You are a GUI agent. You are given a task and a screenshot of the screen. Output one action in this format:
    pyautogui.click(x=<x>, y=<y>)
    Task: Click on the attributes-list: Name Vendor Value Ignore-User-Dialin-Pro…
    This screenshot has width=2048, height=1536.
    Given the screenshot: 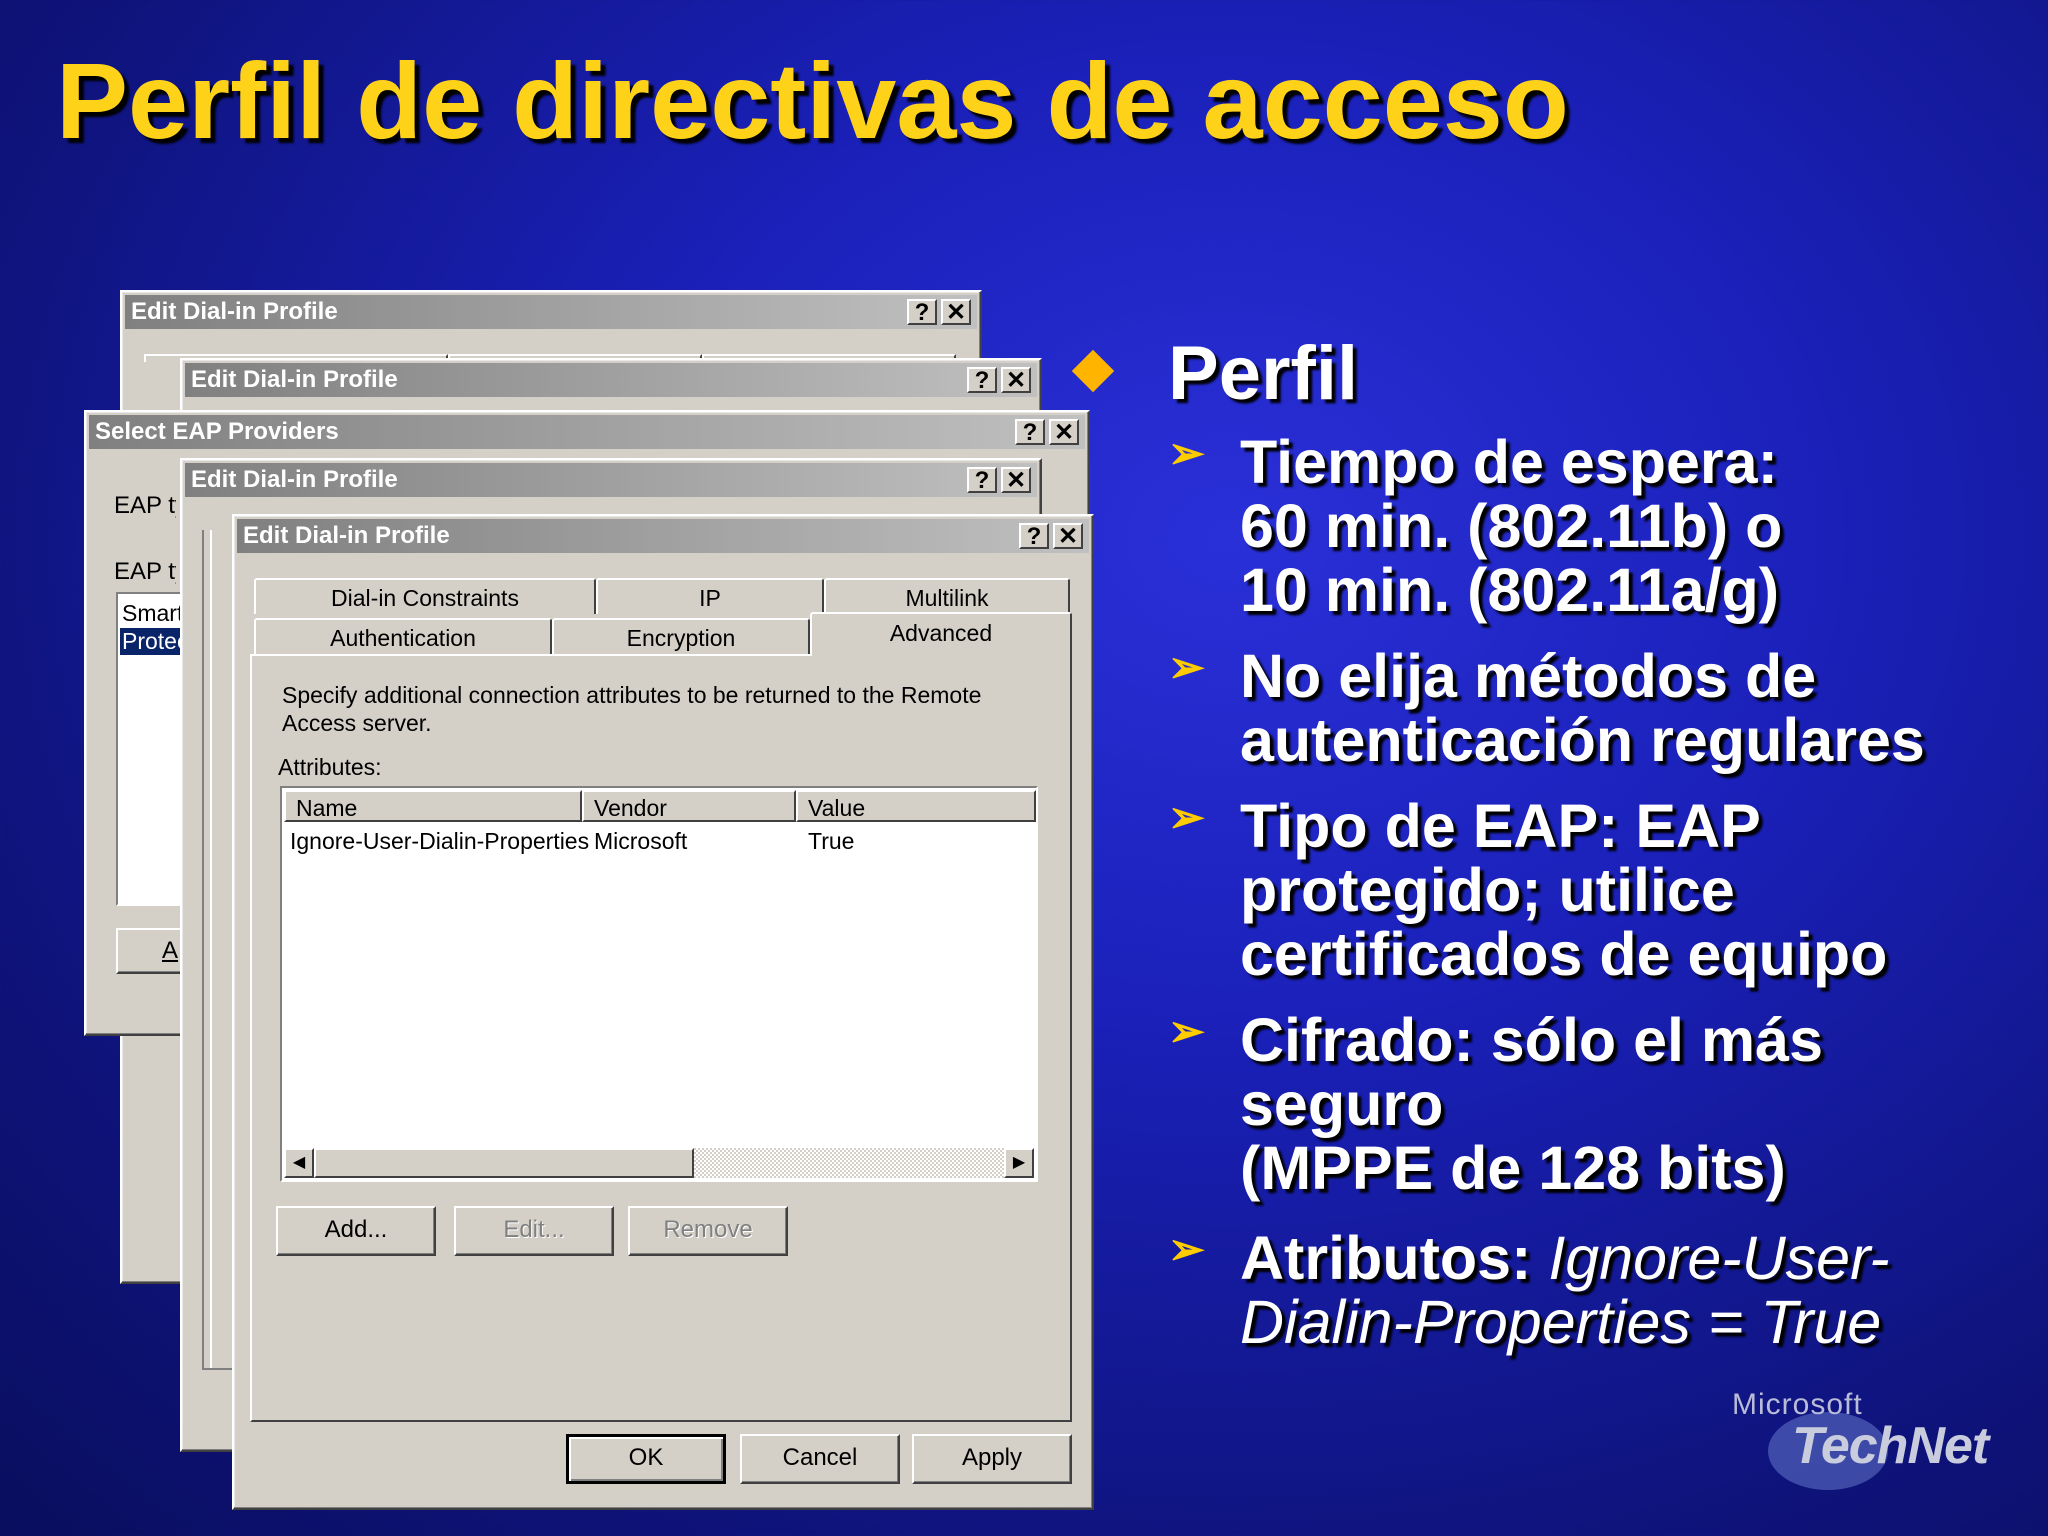 What is the action you would take?
    pyautogui.click(x=659, y=984)
    